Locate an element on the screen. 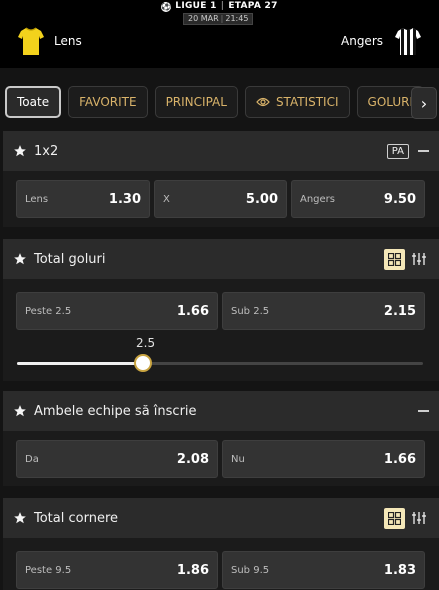 This screenshot has height=590, width=439. tab-statistici: STATISTICI is located at coordinates (297, 102).